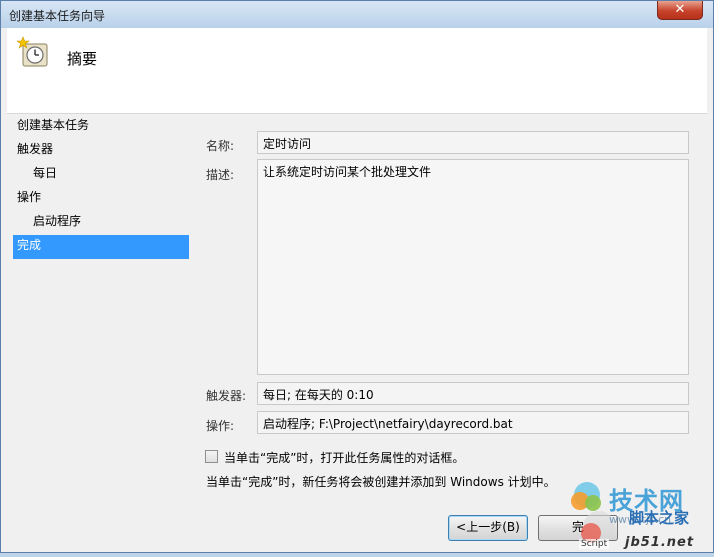 The image size is (714, 557). What do you see at coordinates (101, 175) in the screenshot?
I see `nav-step-daily: 每日` at bounding box center [101, 175].